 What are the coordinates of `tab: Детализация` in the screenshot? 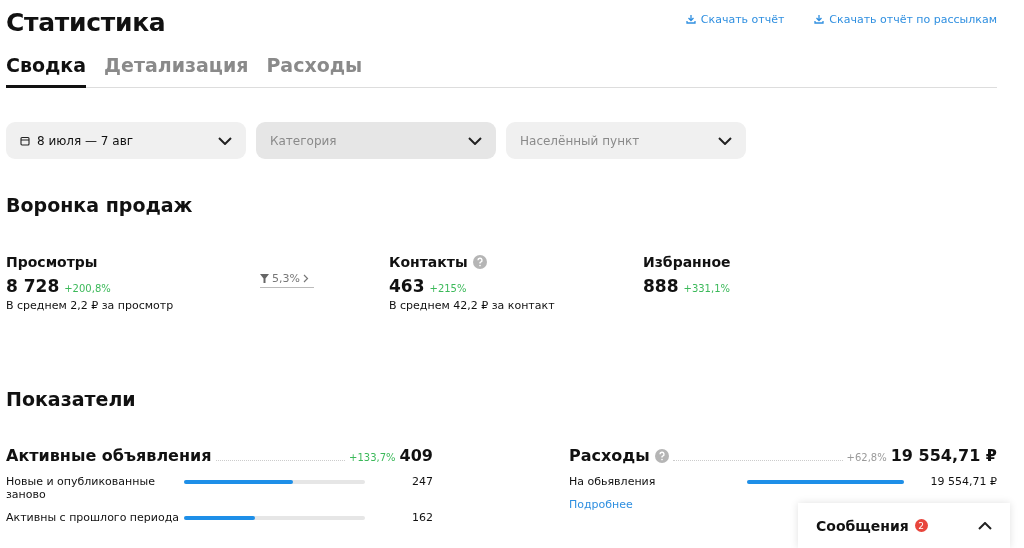 It's located at (176, 71).